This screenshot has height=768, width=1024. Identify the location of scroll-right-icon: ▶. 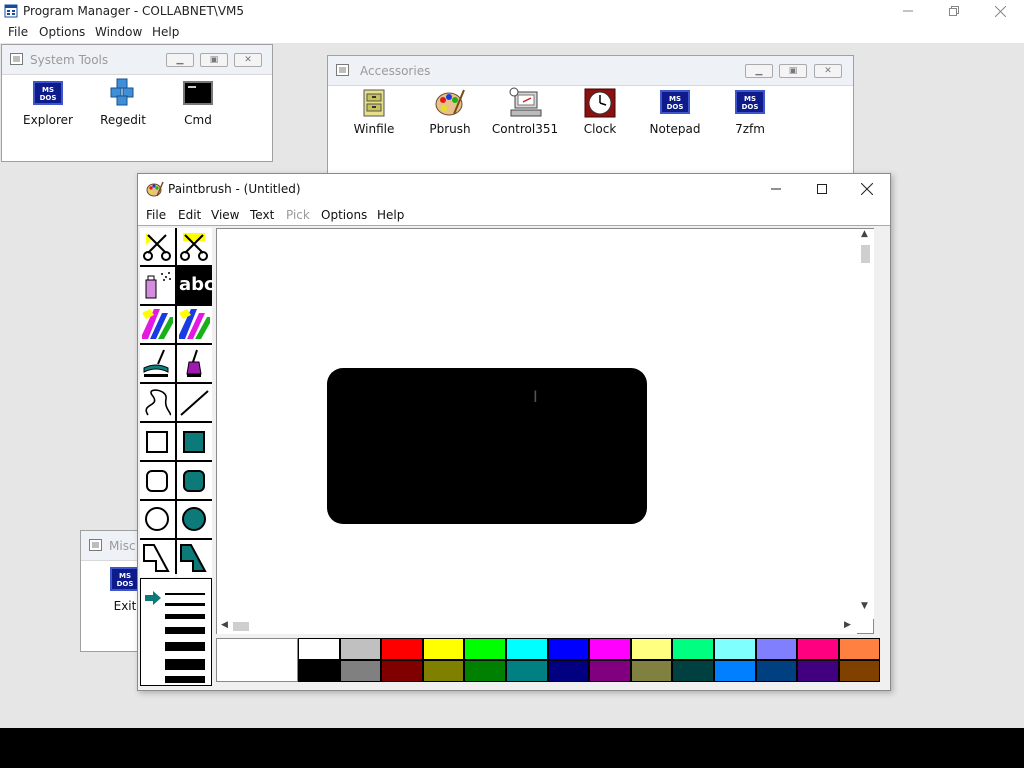
(847, 625).